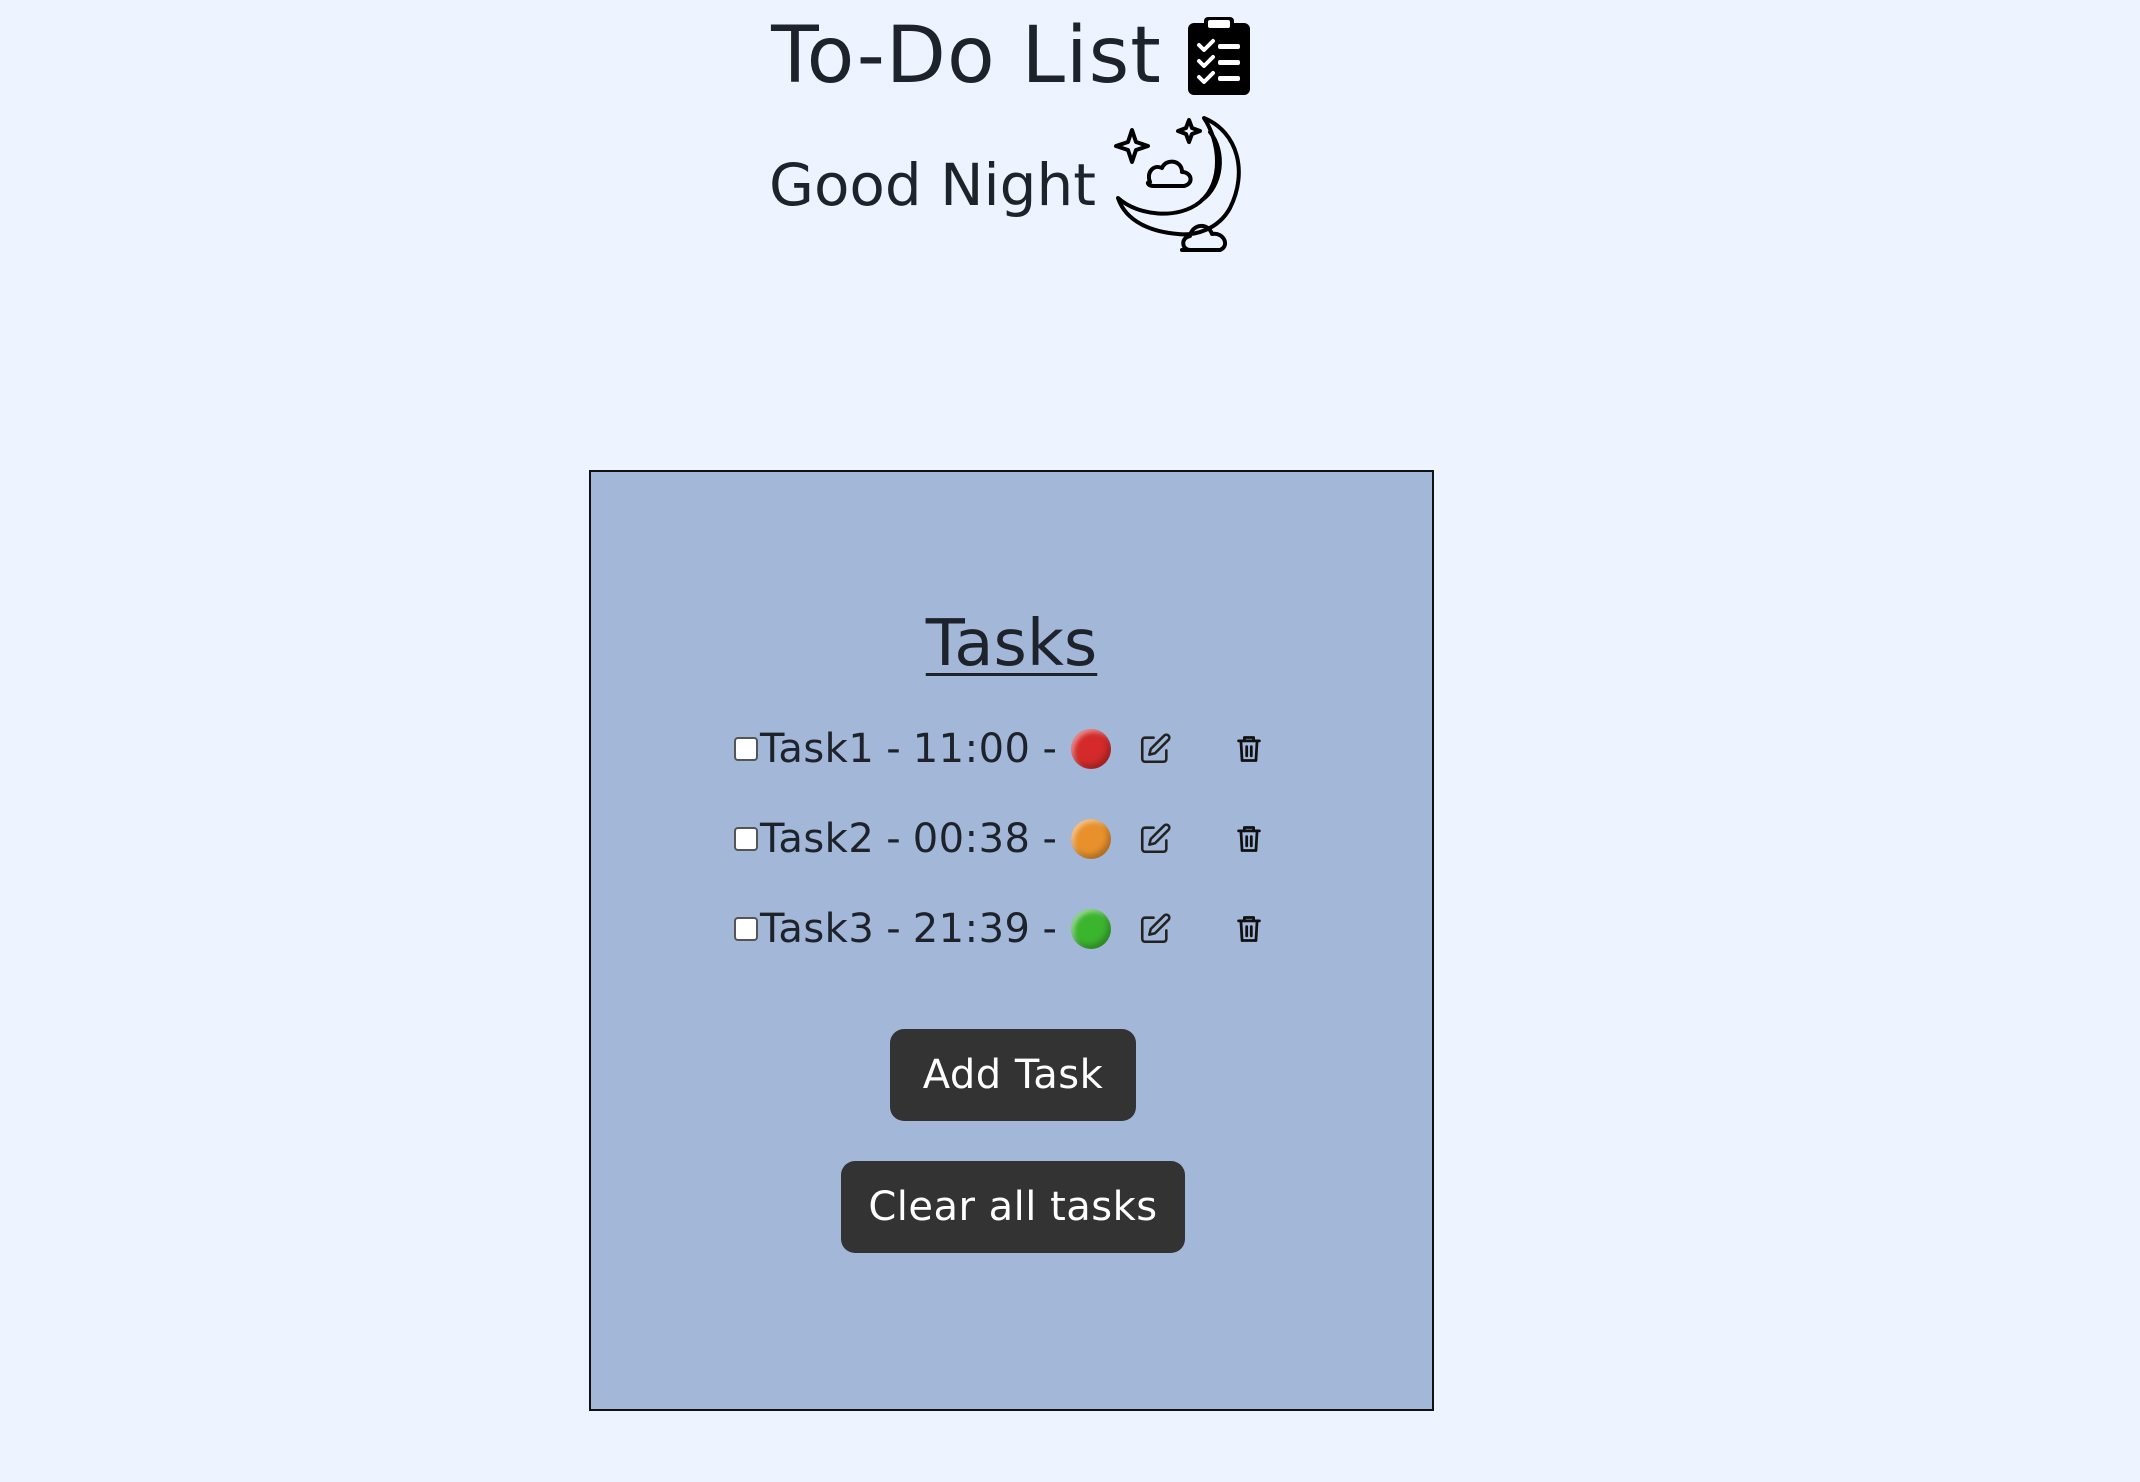  I want to click on priority-low-icon, so click(1090, 929).